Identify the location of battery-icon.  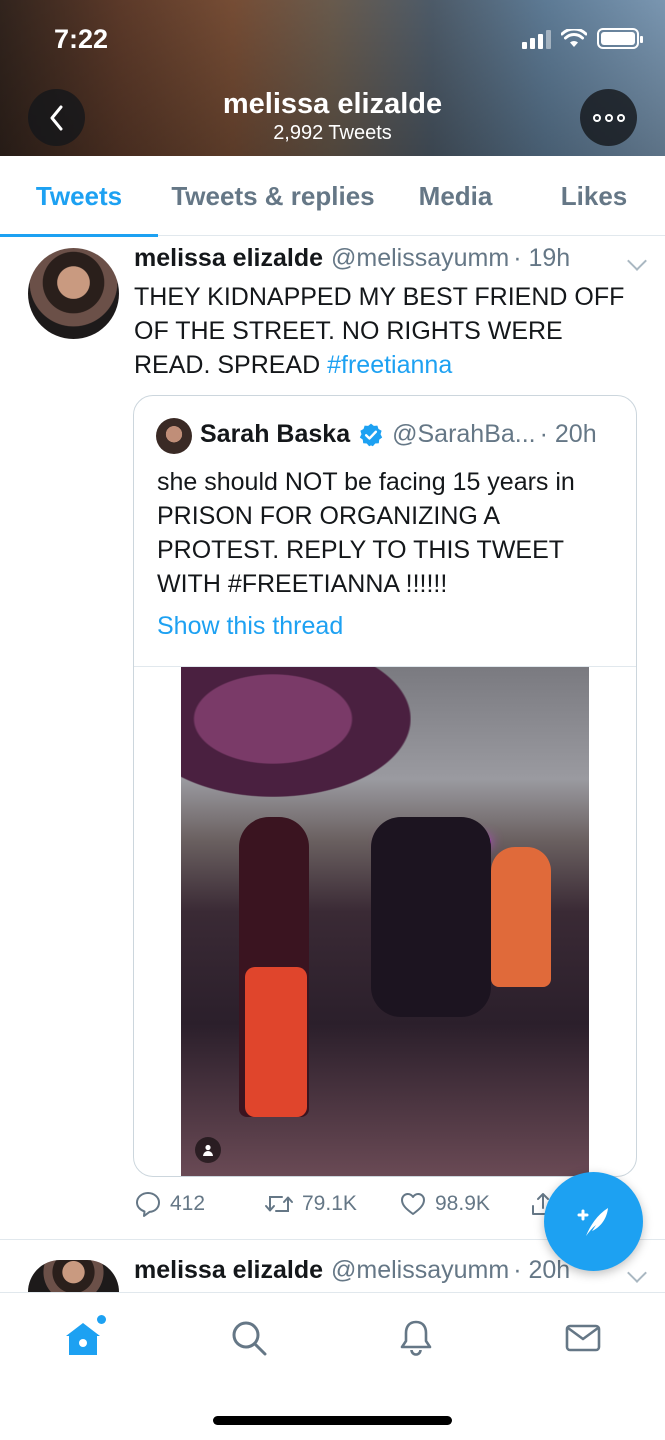
(620, 38).